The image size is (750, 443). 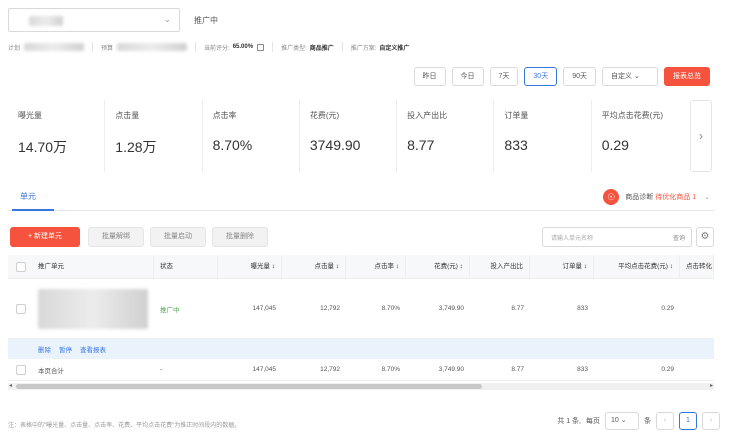 What do you see at coordinates (582, 308) in the screenshot?
I see `row-orders: 833` at bounding box center [582, 308].